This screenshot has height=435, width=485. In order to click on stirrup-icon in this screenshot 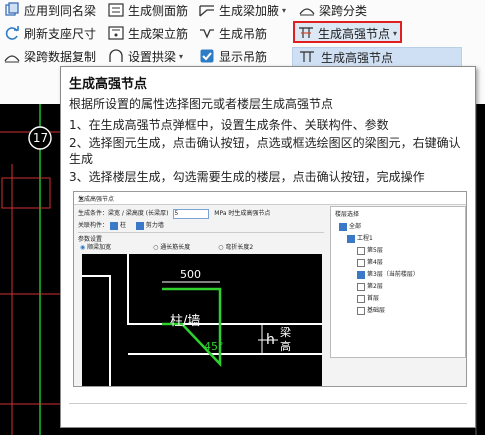, I will do `click(116, 33)`.